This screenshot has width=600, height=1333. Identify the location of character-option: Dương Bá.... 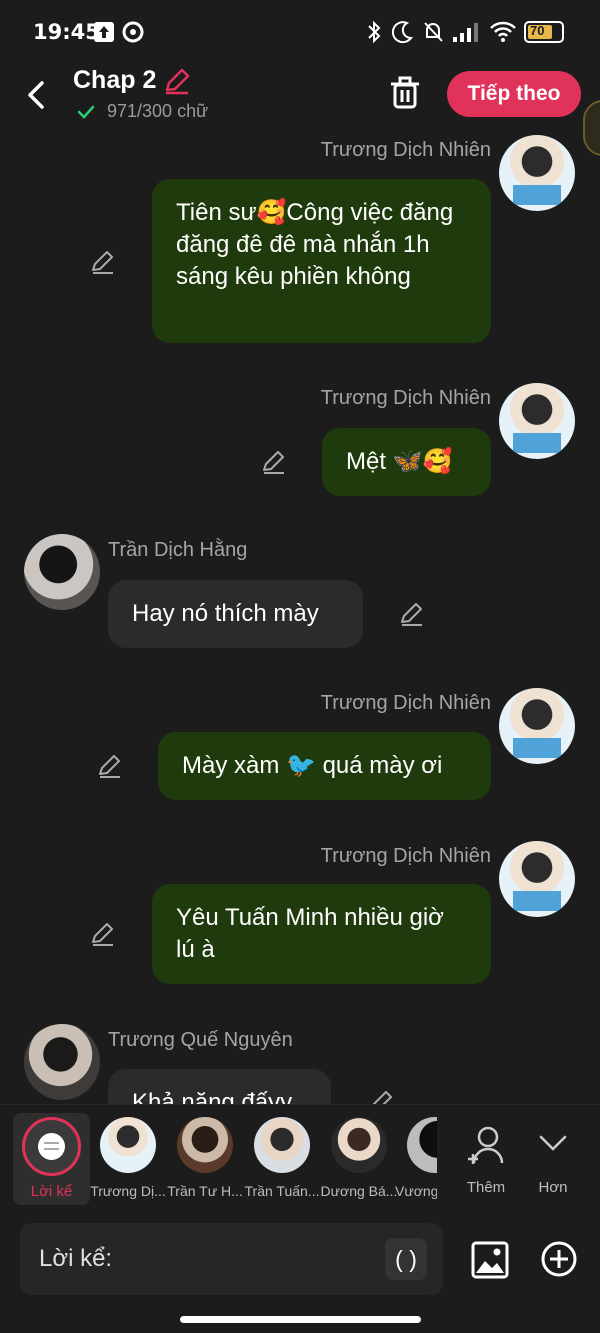
(359, 1160).